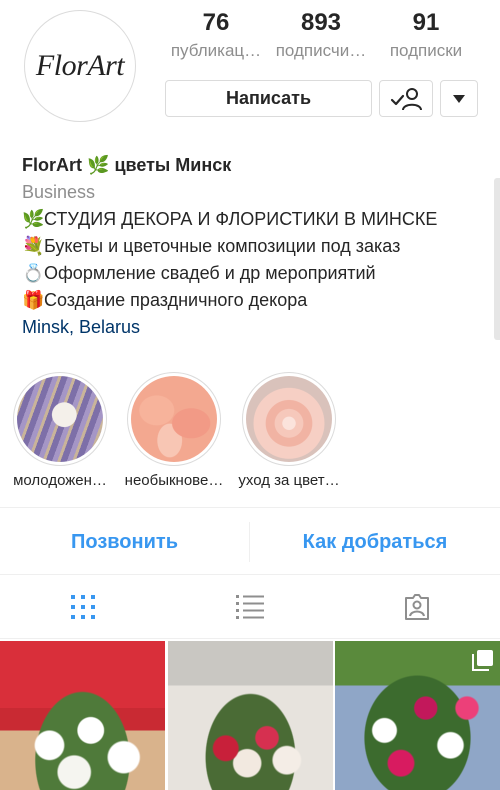 This screenshot has width=500, height=790. Describe the element at coordinates (216, 22) in the screenshot. I see `stat-posts-value: 76` at that location.